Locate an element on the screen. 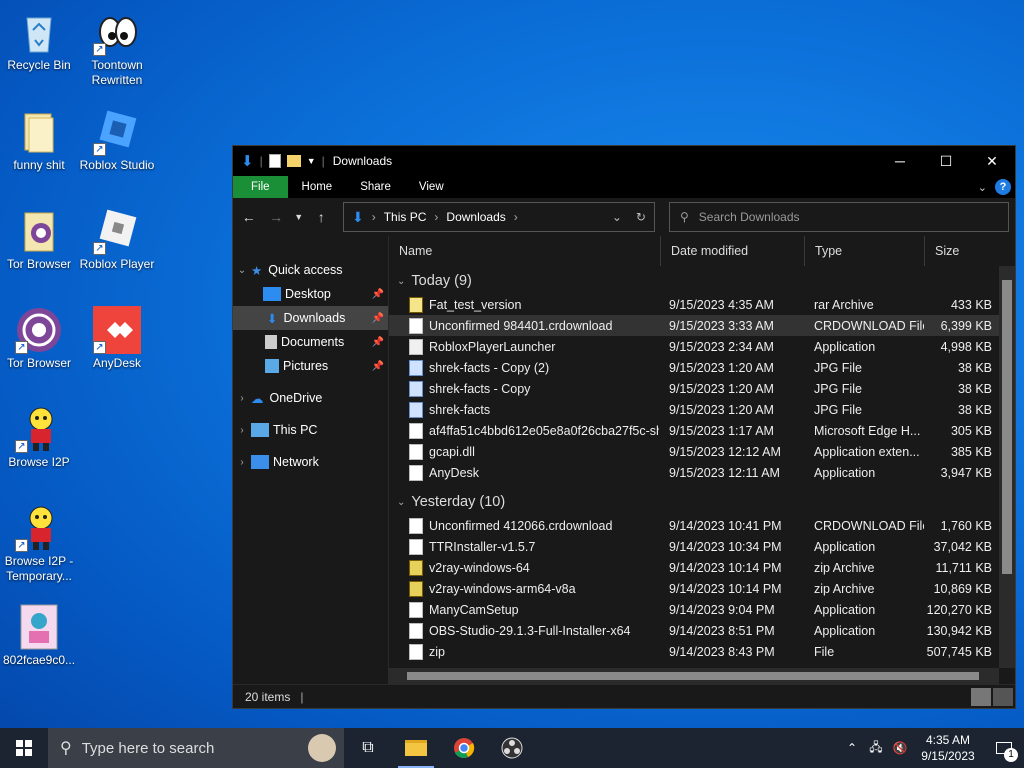 The image size is (1024, 768). expand-ribbon-icon: ⌄ is located at coordinates (982, 187).